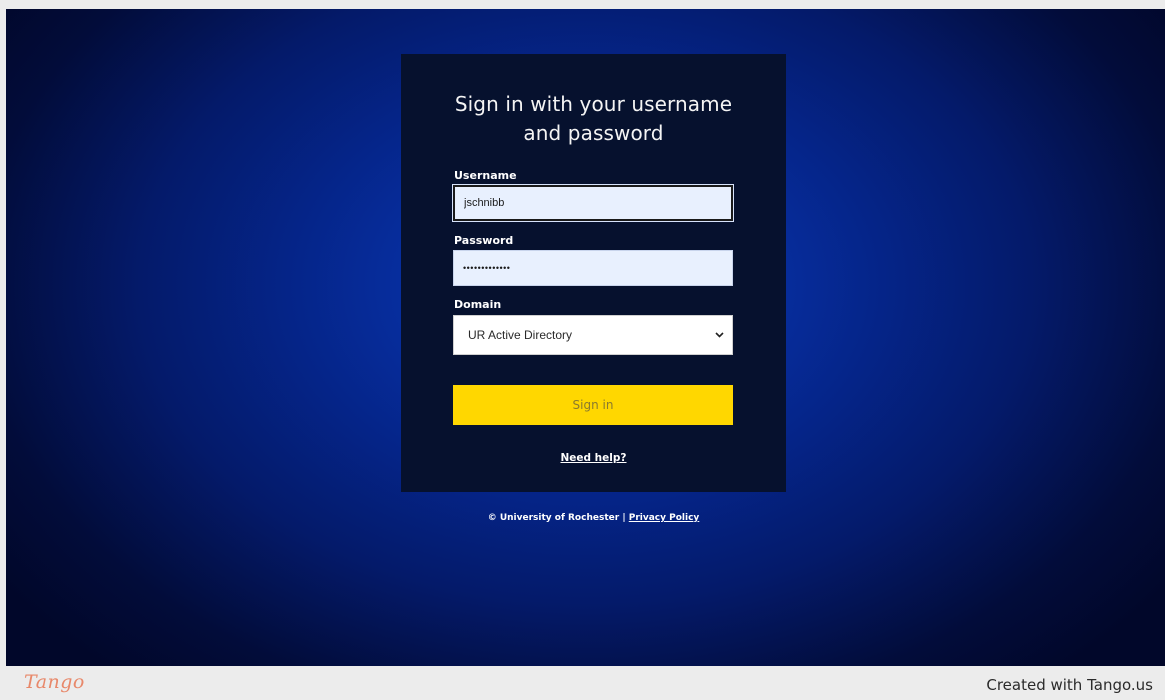 The width and height of the screenshot is (1165, 700). I want to click on username-label: Username, so click(485, 175).